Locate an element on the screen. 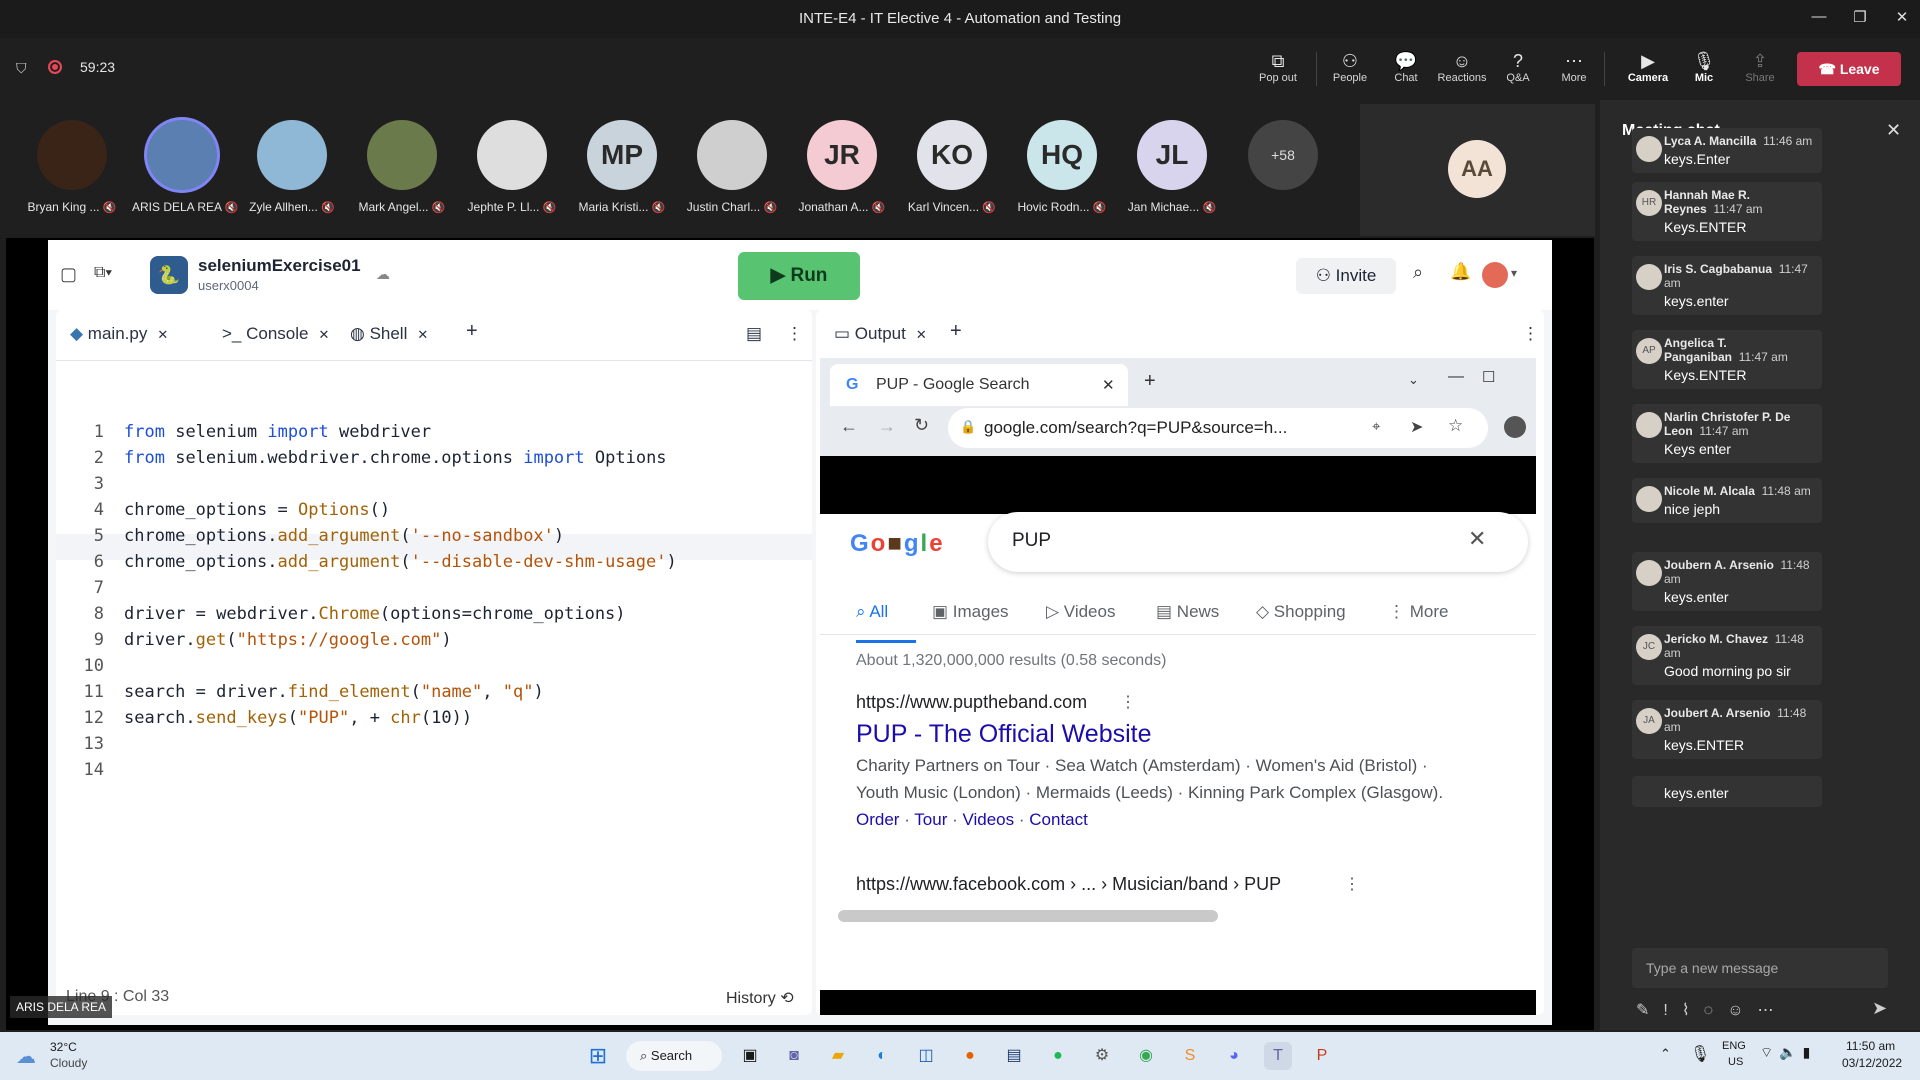 The height and width of the screenshot is (1080, 1920). participant-tile: MP Maria Kristi... 🔇 is located at coordinates (622, 167).